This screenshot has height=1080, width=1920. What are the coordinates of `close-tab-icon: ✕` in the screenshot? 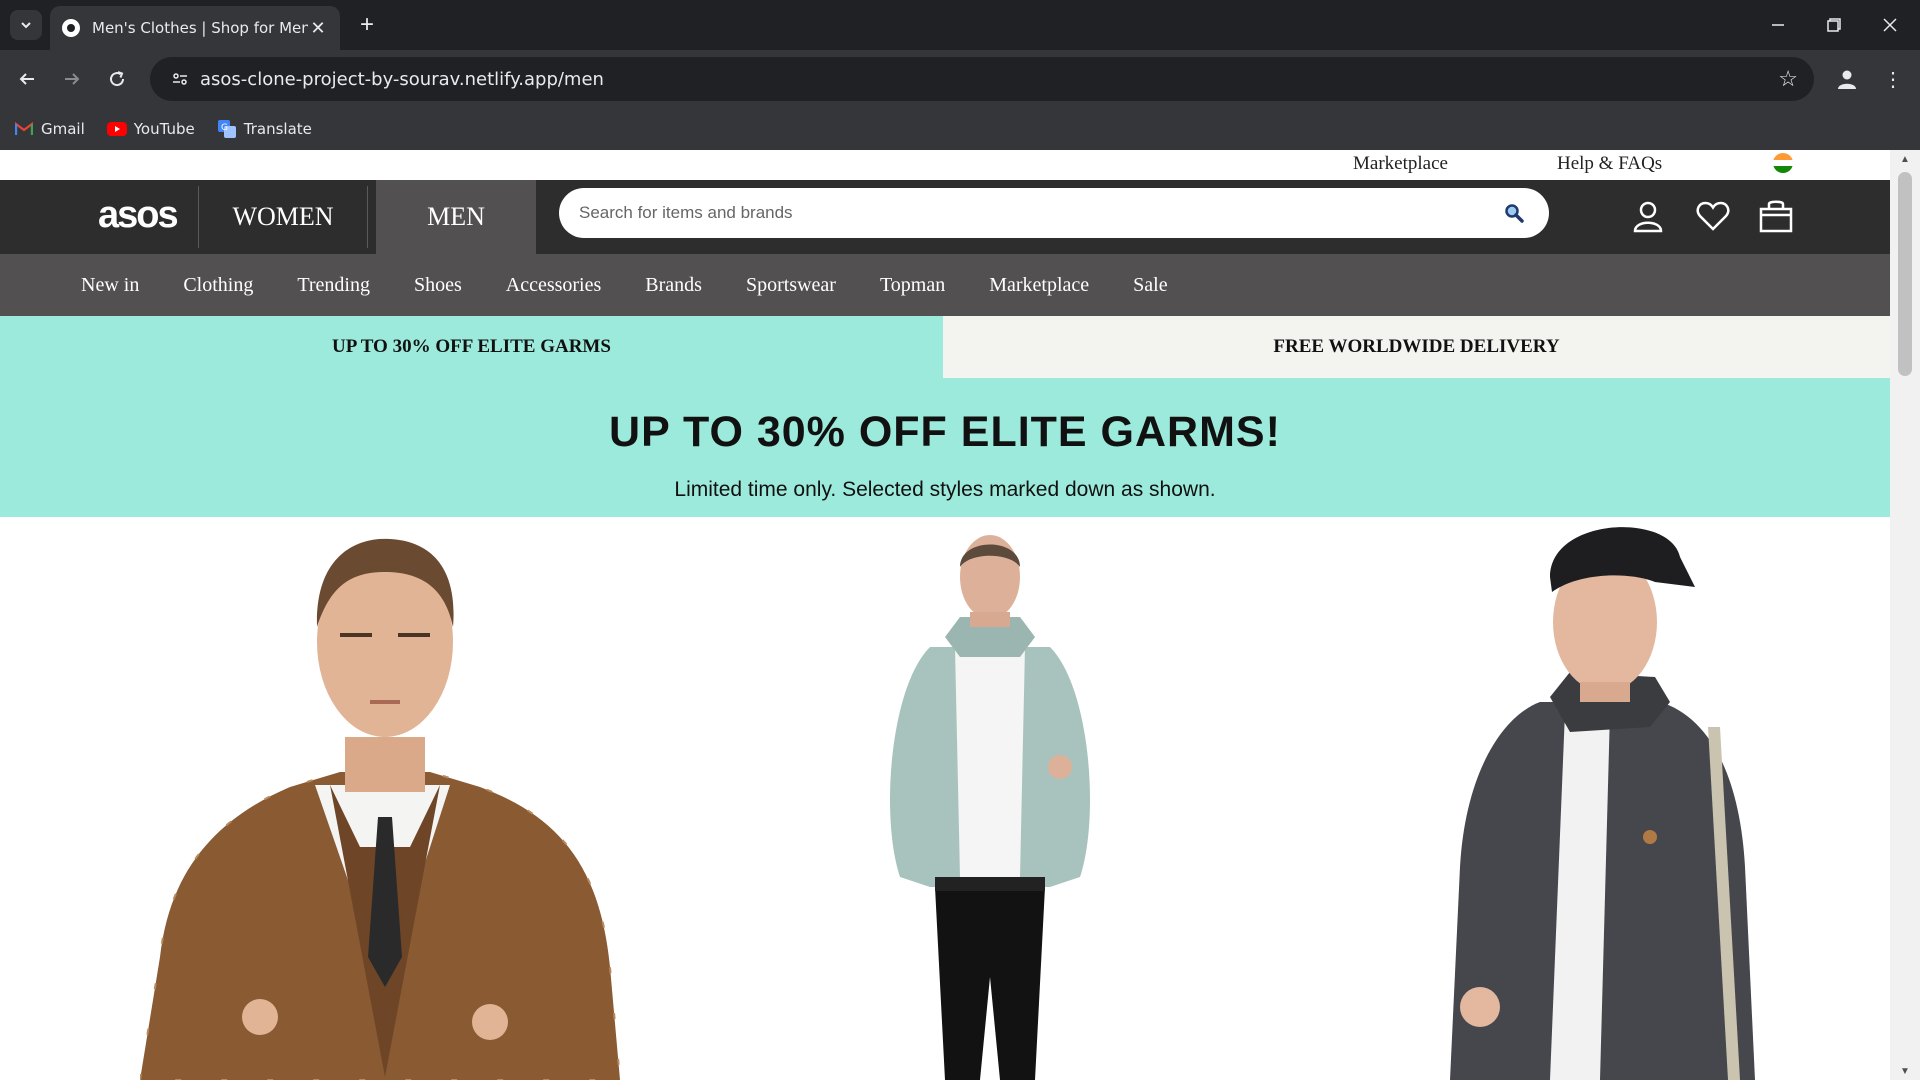 It's located at (318, 28).